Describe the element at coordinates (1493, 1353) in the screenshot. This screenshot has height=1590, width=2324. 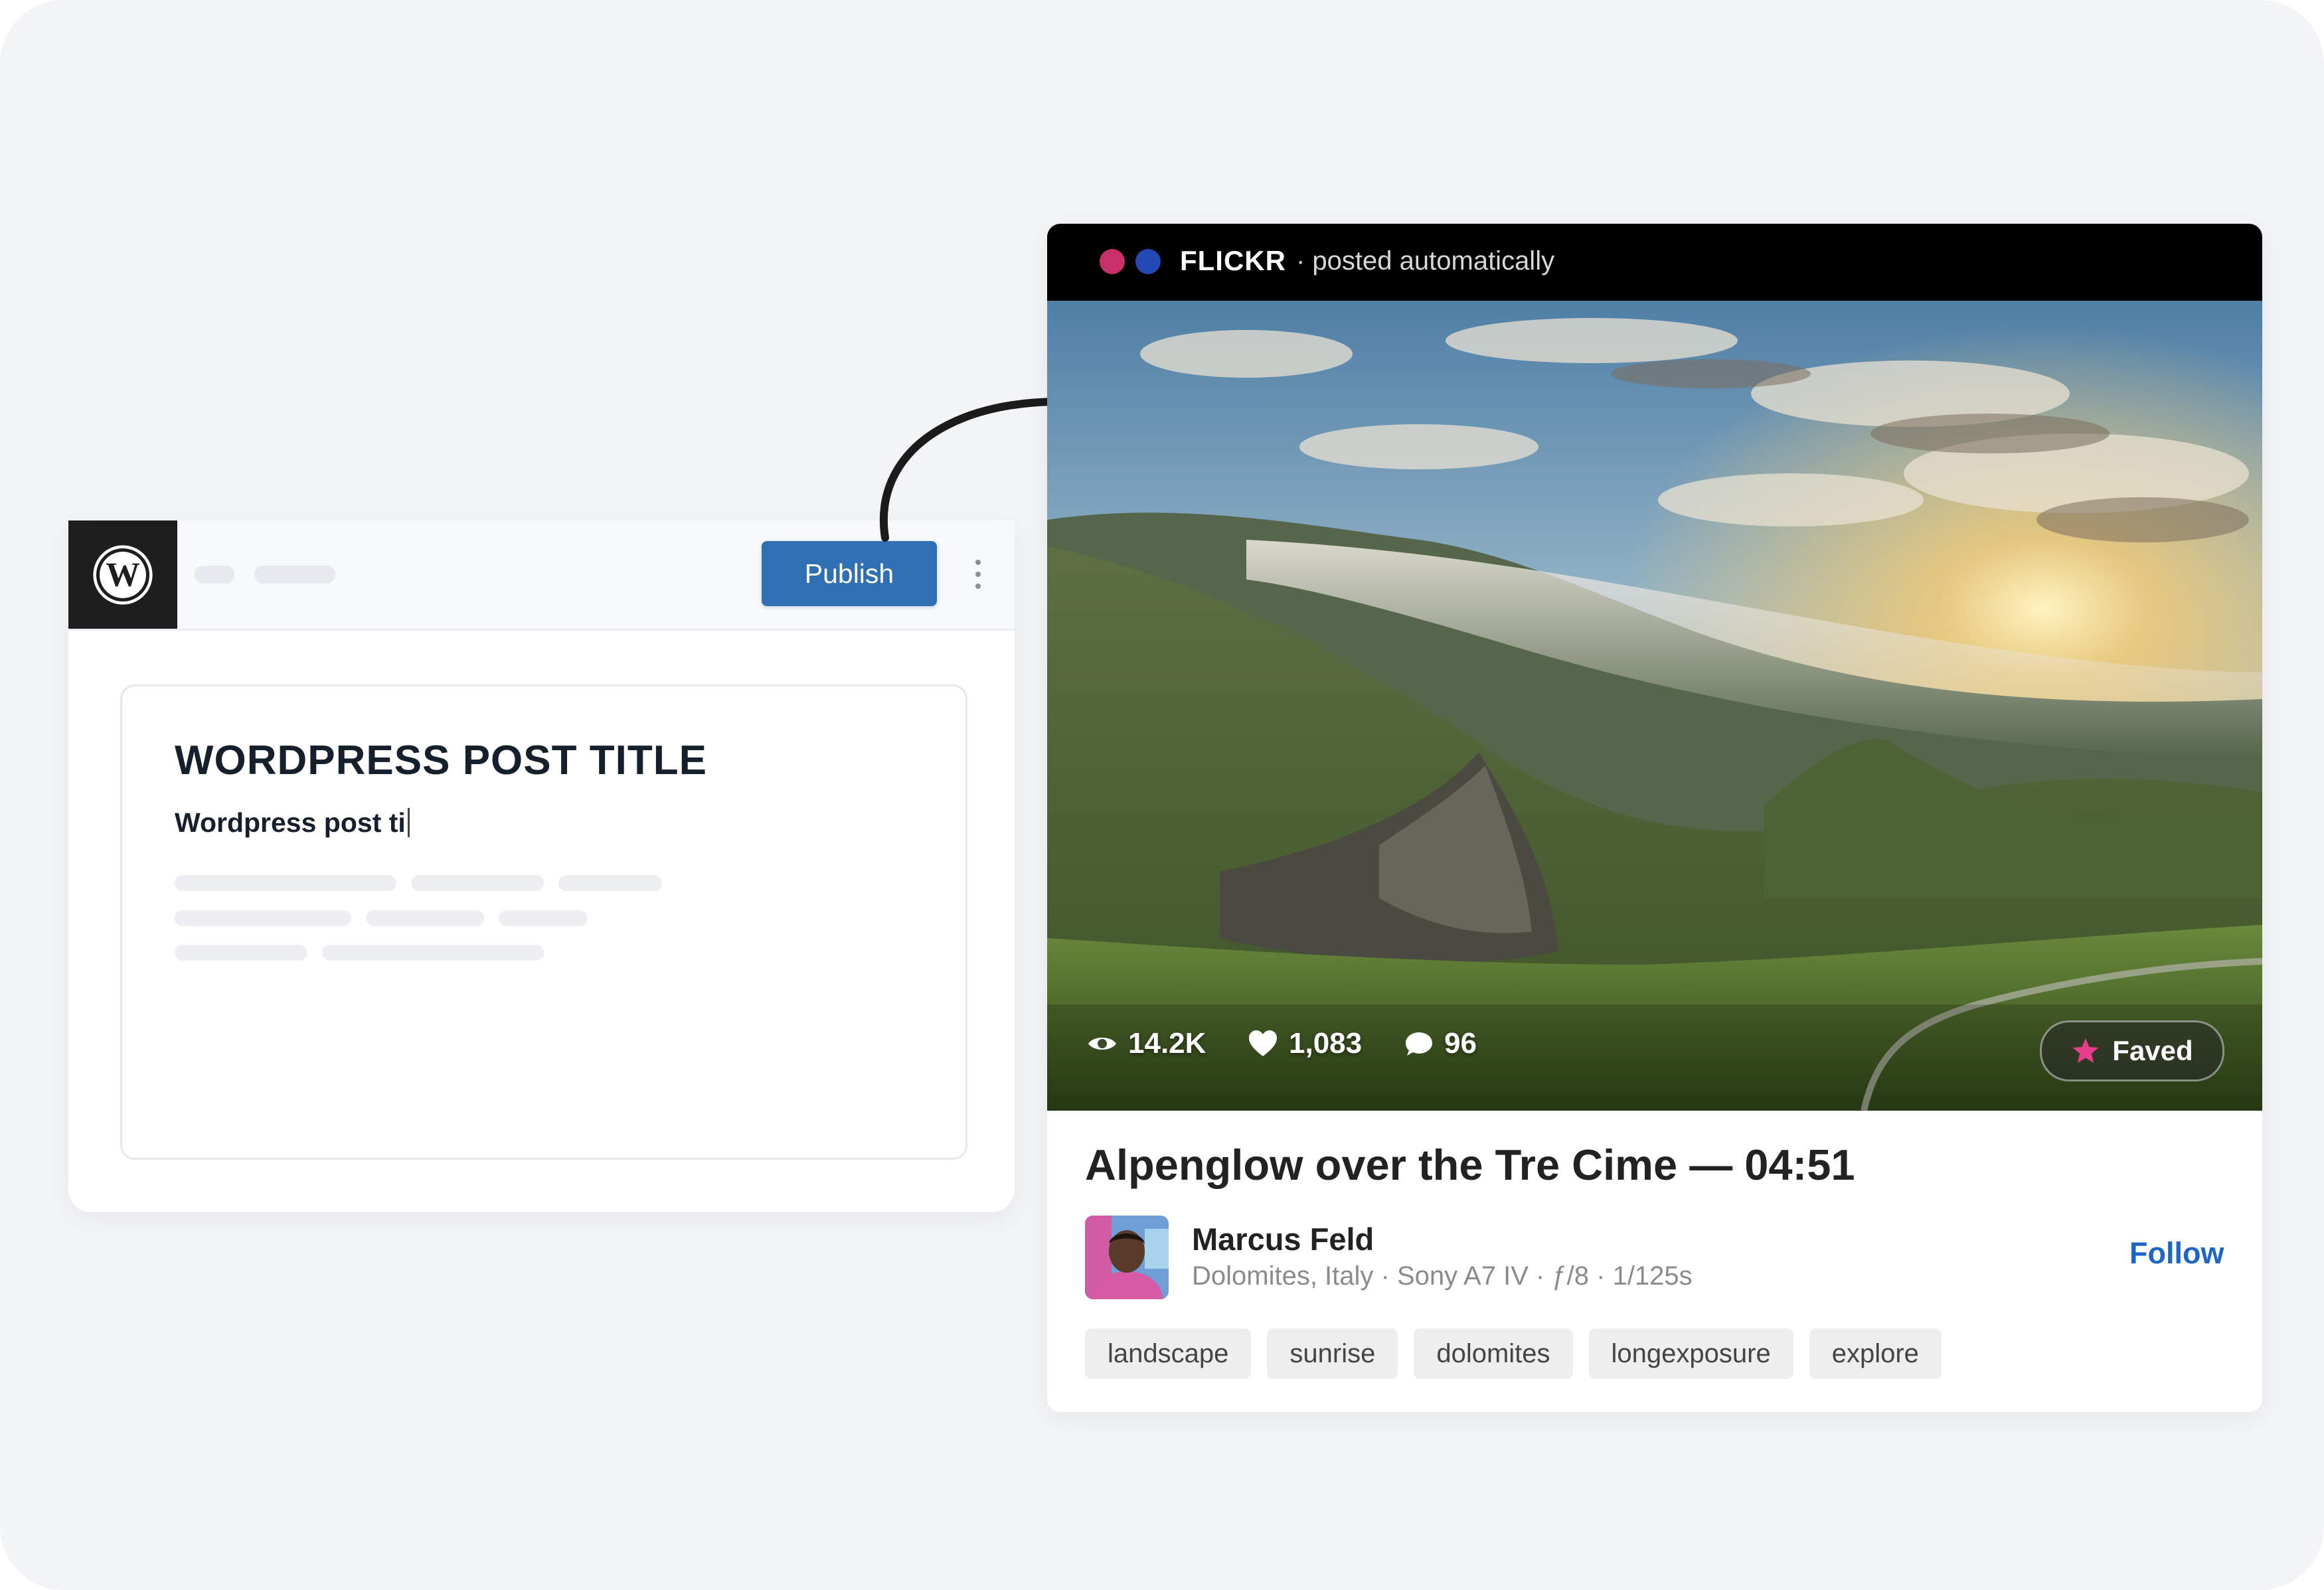
I see `tag-chip: dolomites` at that location.